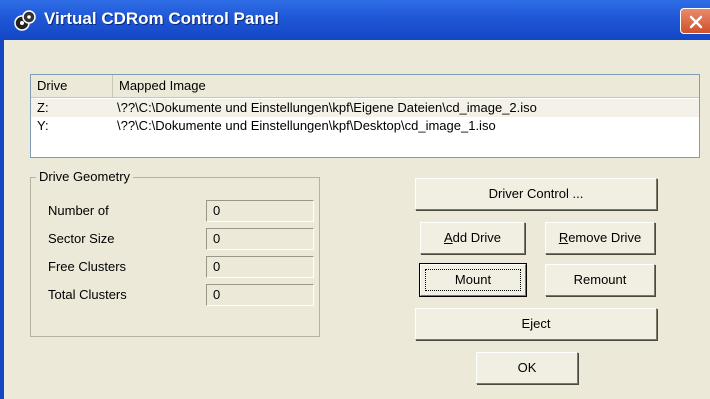  I want to click on add-drive-button: Add Drive, so click(472, 238).